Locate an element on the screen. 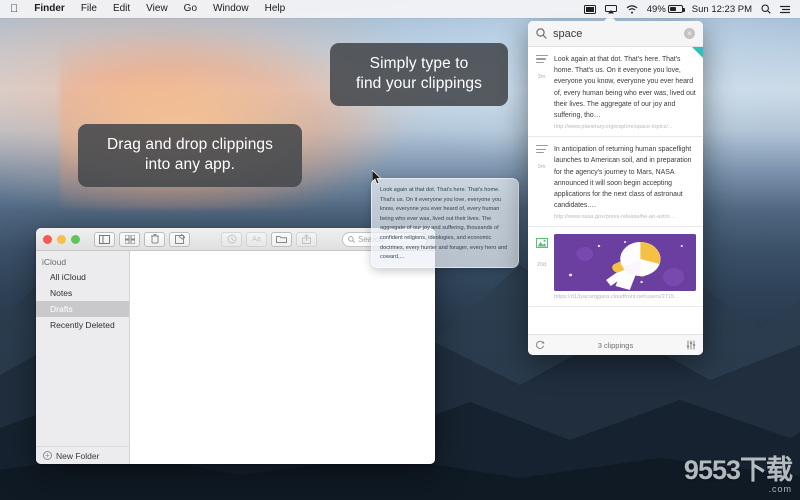 The image size is (800, 500). plus-icon: + is located at coordinates (47, 455).